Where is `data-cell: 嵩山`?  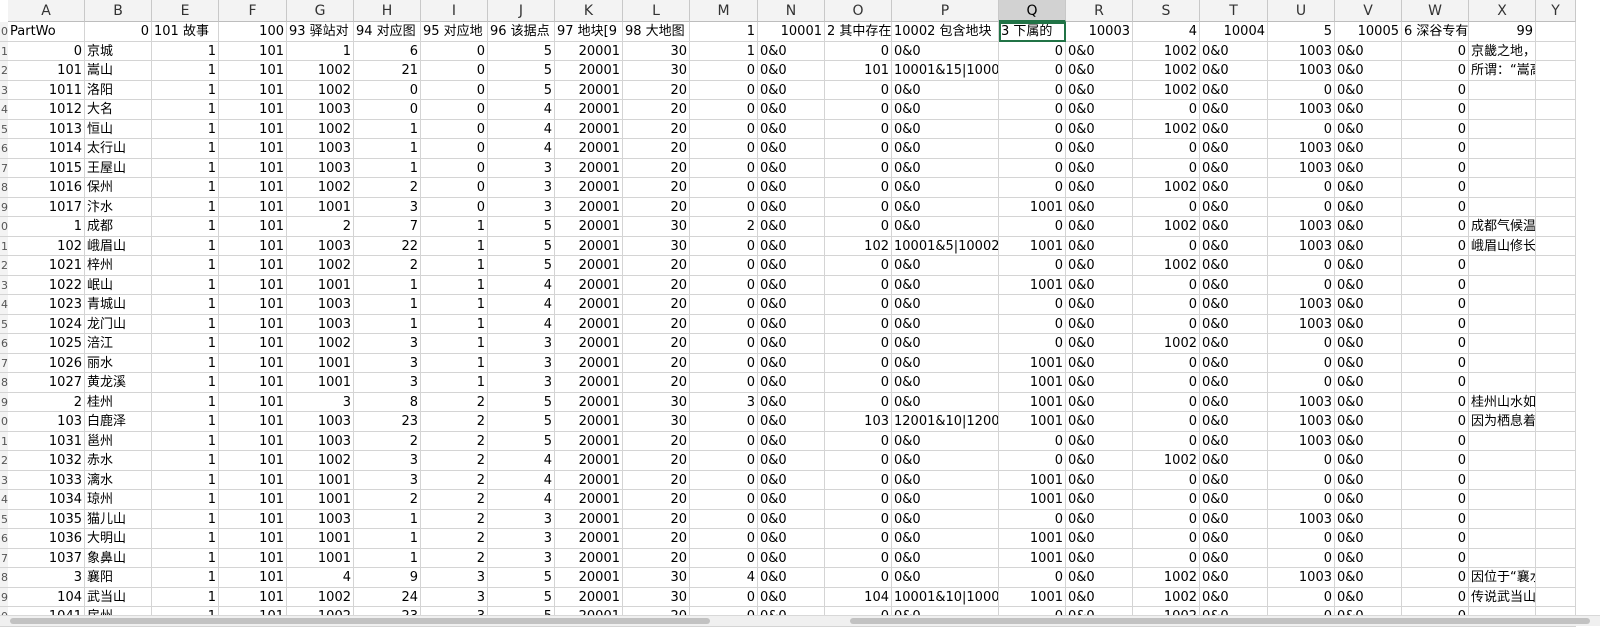
data-cell: 嵩山 is located at coordinates (118, 71).